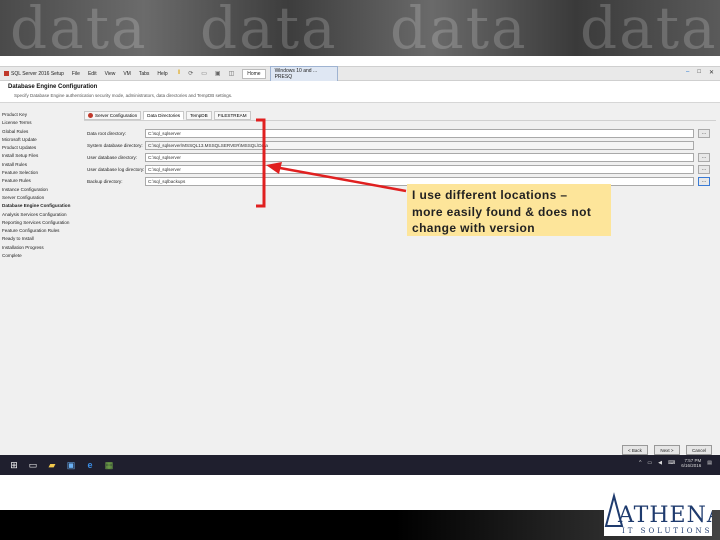  I want to click on tab-label: Data Directories, so click(164, 115).